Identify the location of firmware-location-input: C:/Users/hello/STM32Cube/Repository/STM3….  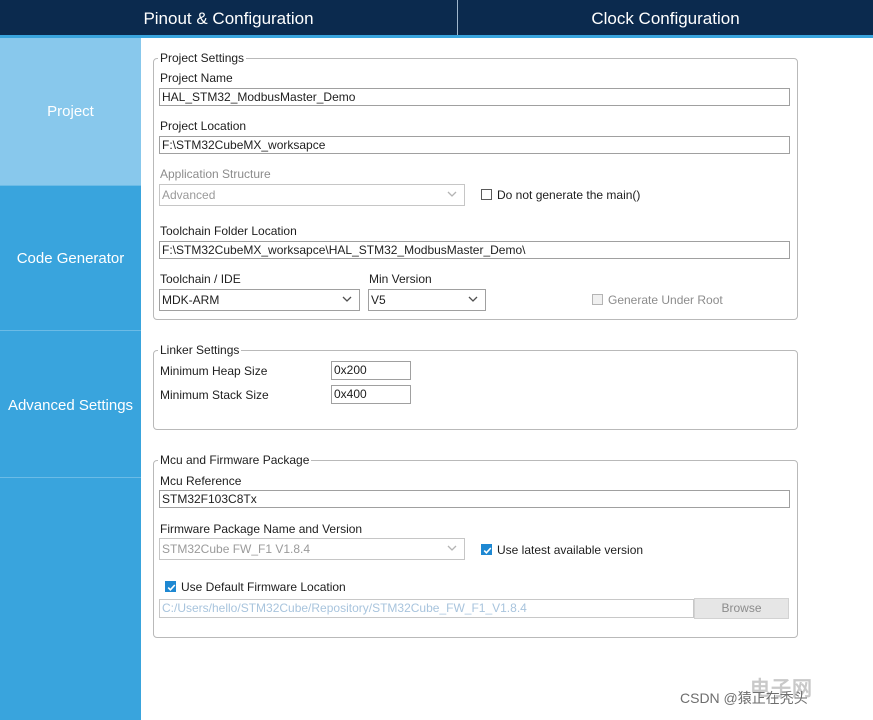
(426, 608).